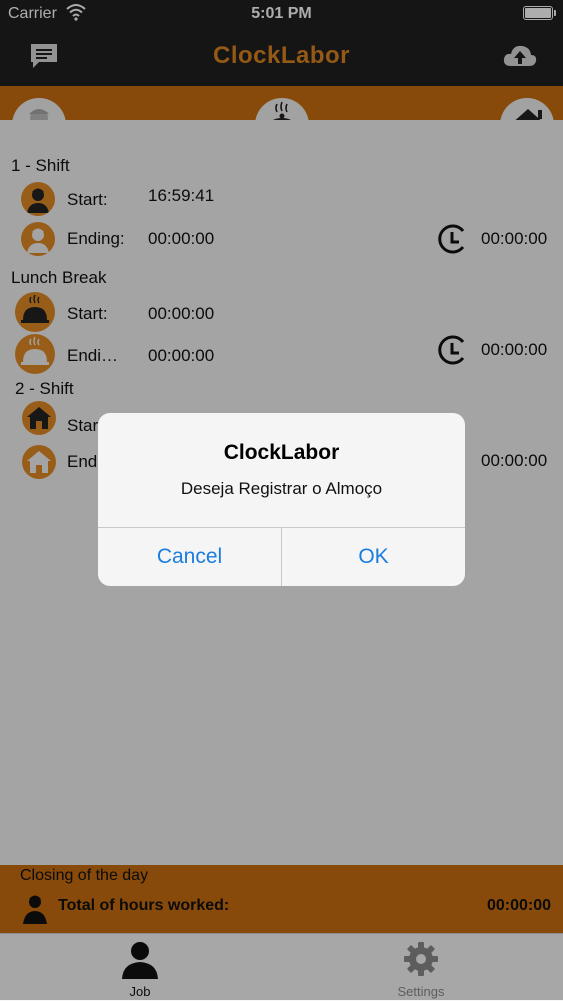  What do you see at coordinates (373, 556) in the screenshot?
I see `ok-button: OK` at bounding box center [373, 556].